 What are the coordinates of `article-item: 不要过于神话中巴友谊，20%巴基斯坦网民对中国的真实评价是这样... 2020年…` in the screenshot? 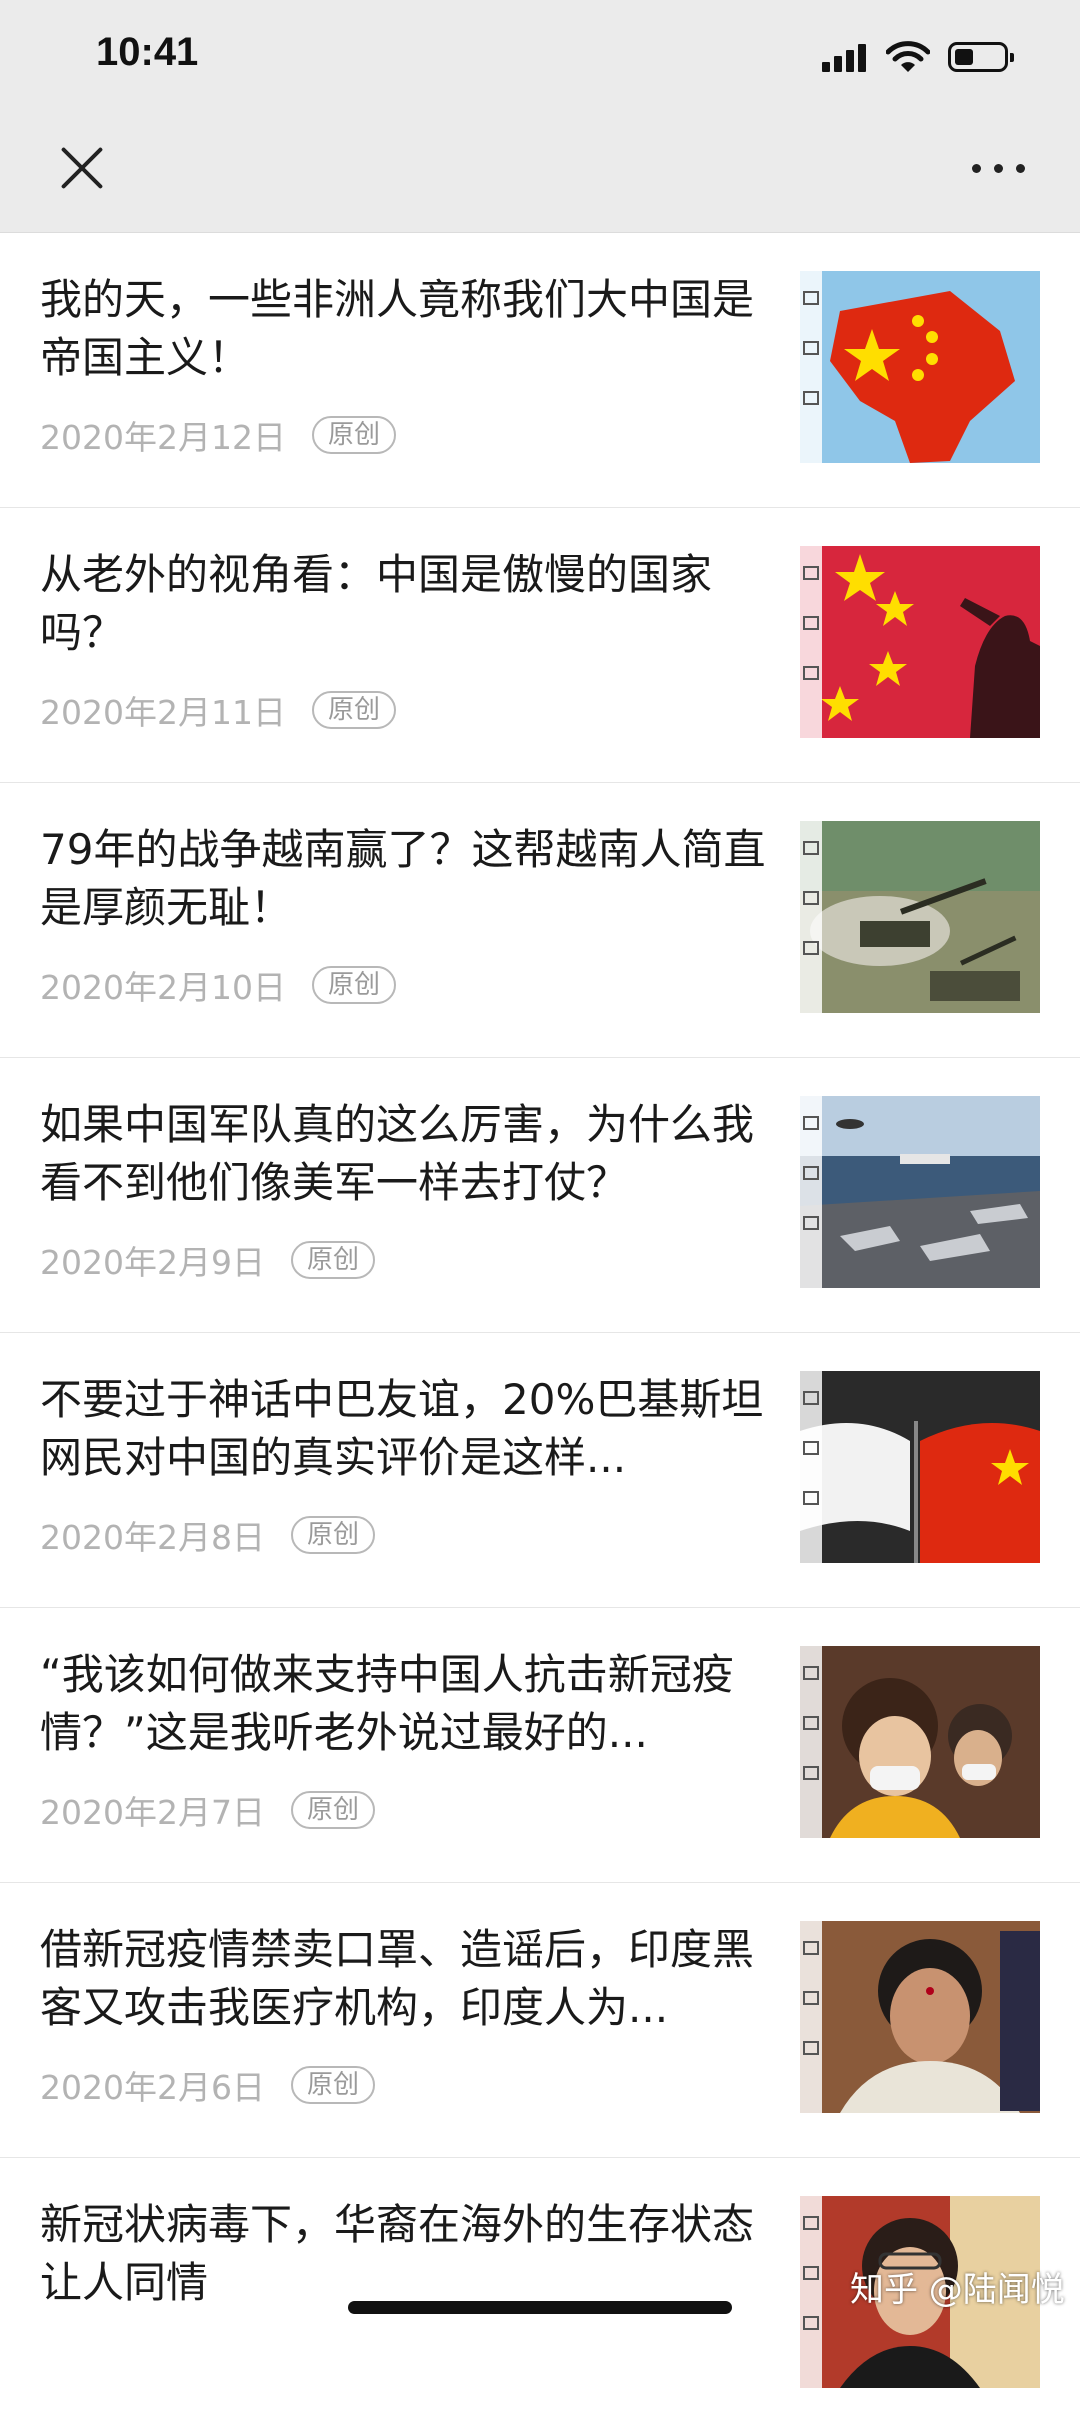 It's located at (540, 1470).